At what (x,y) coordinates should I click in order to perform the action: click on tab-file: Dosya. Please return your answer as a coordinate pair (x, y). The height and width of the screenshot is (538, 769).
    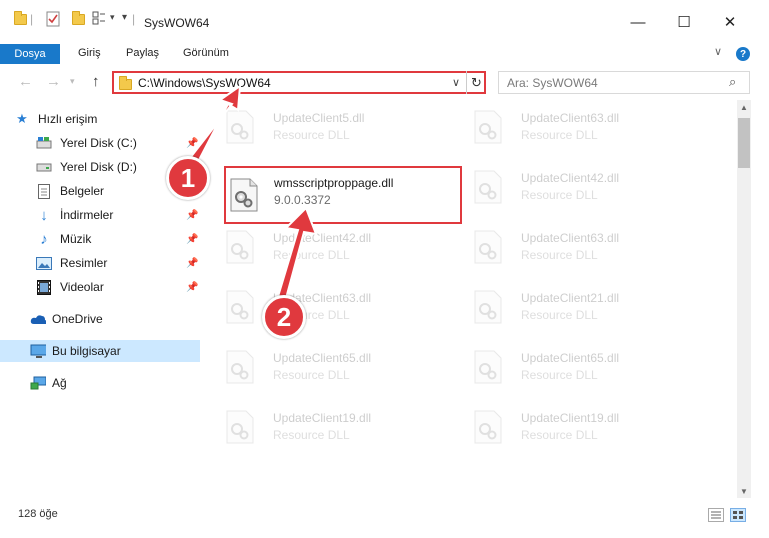
    Looking at the image, I should click on (30, 54).